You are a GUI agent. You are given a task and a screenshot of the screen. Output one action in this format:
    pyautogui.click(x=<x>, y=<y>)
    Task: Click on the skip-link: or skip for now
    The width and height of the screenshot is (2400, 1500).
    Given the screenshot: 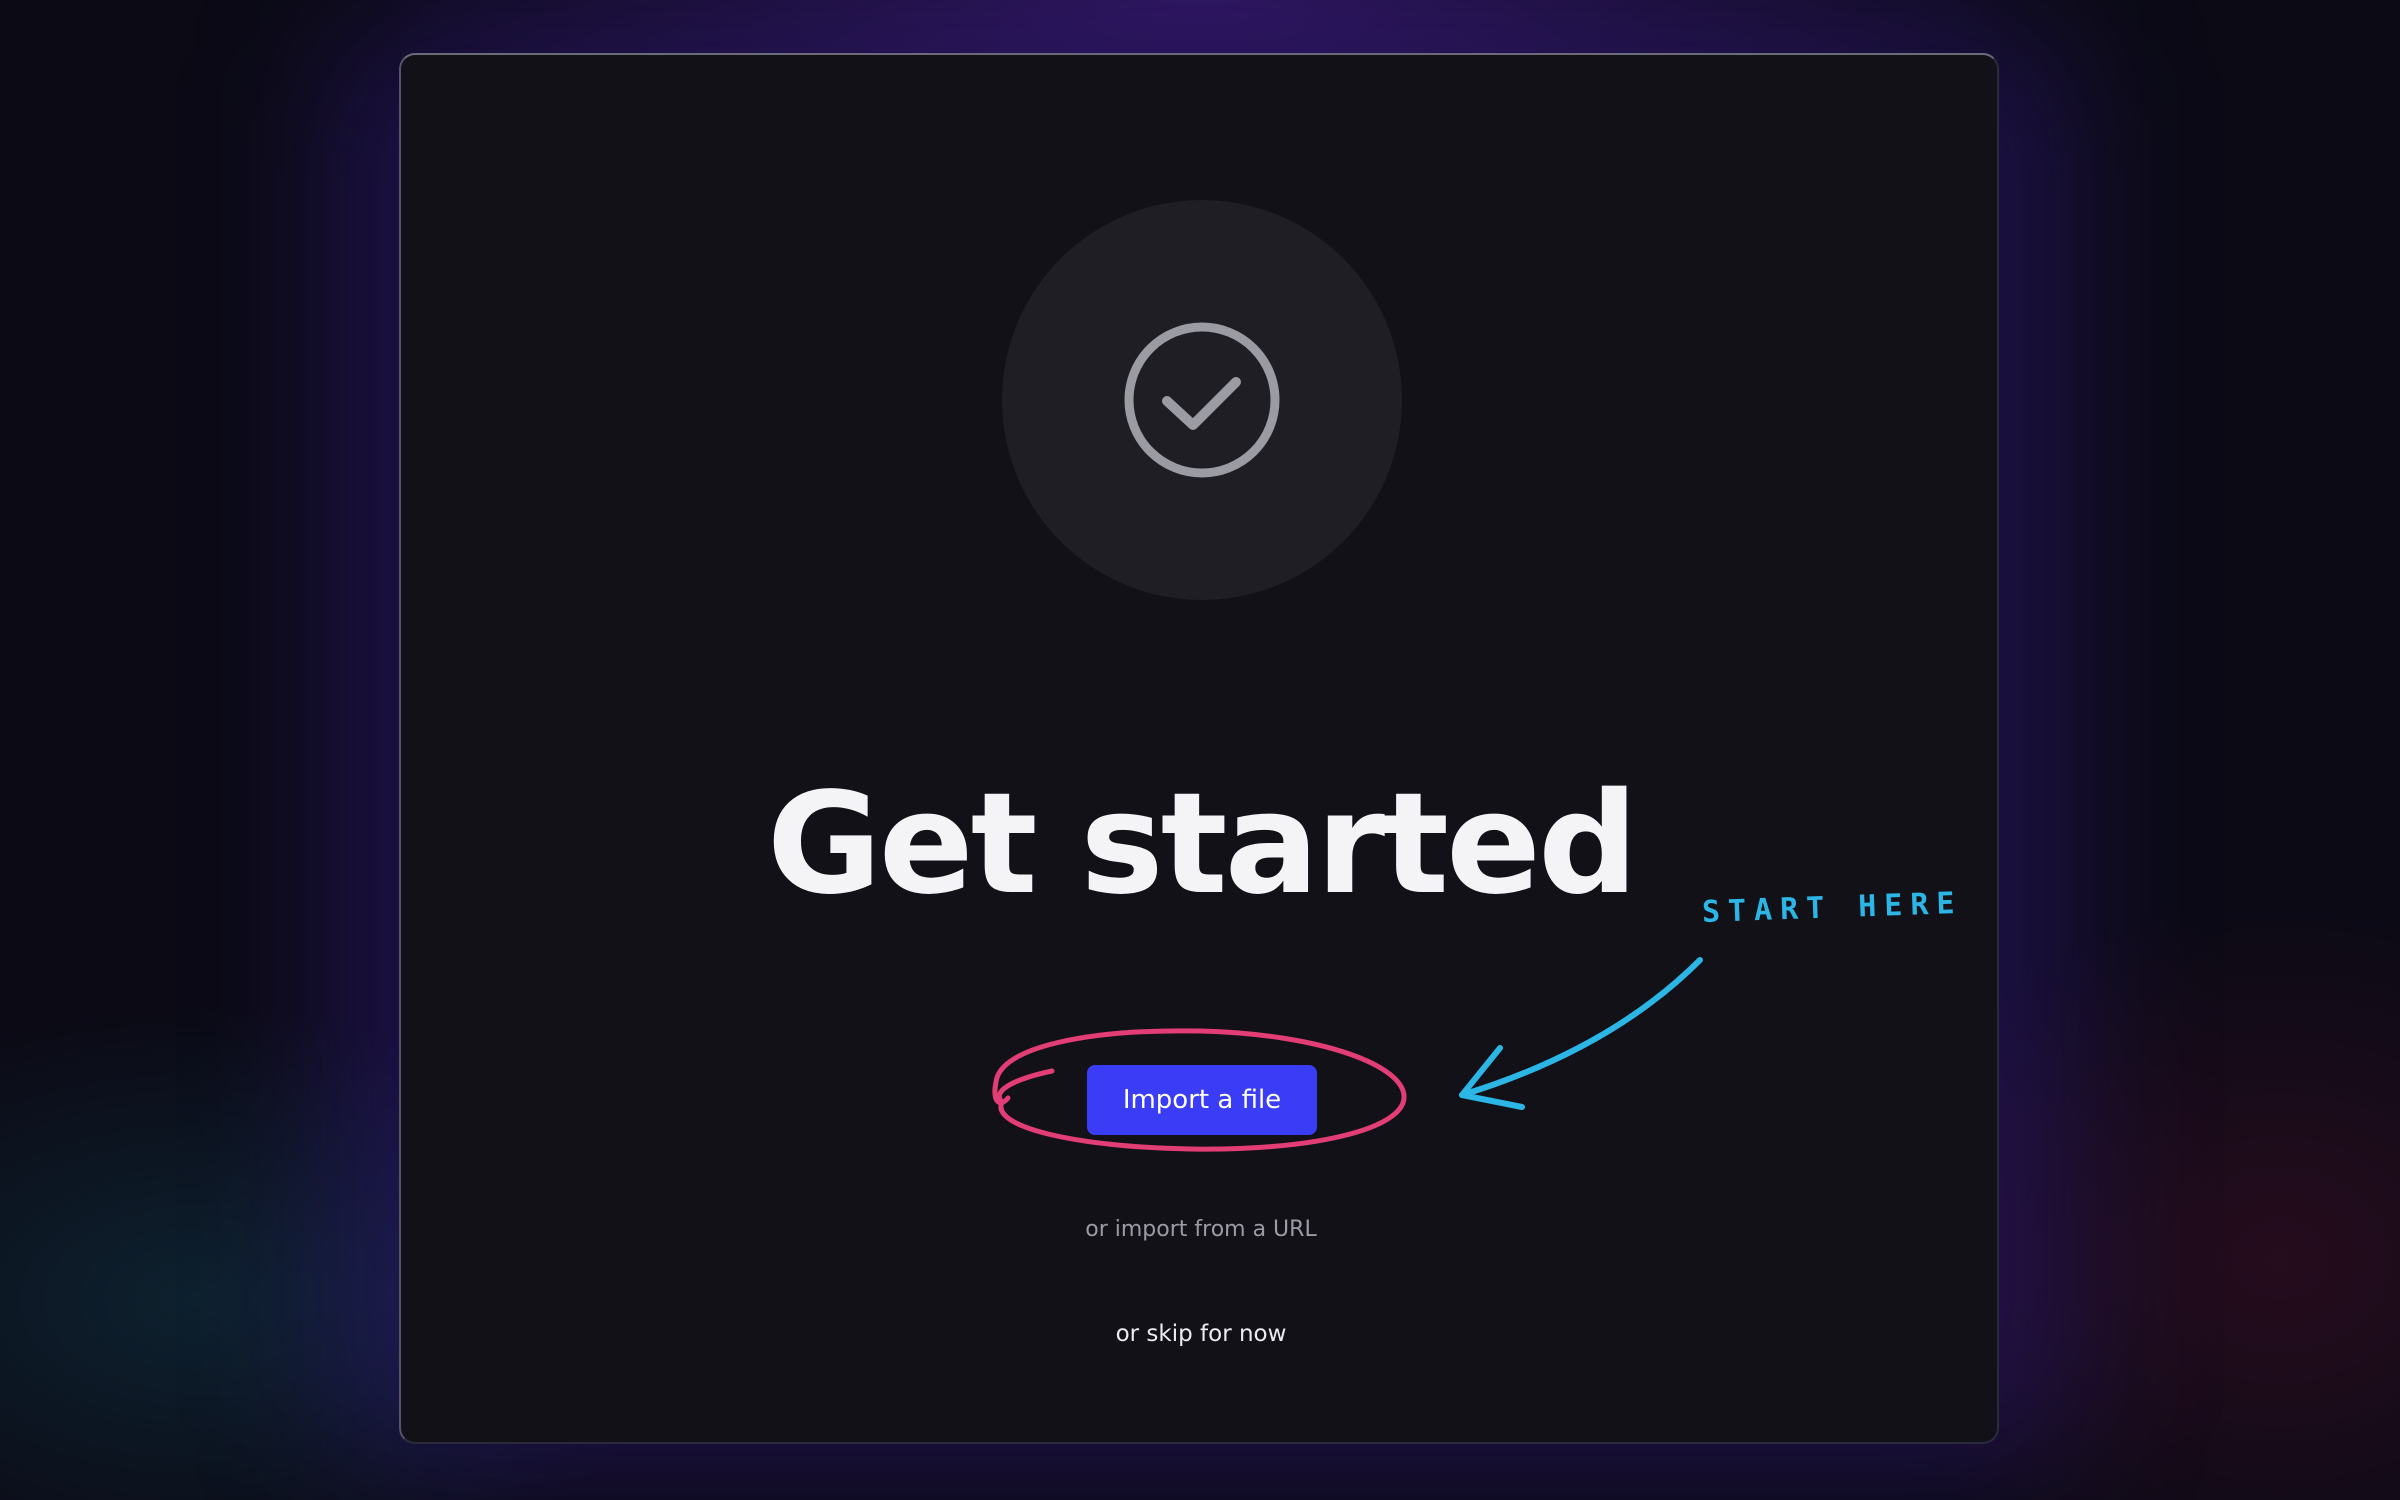 What is the action you would take?
    pyautogui.click(x=1201, y=1334)
    